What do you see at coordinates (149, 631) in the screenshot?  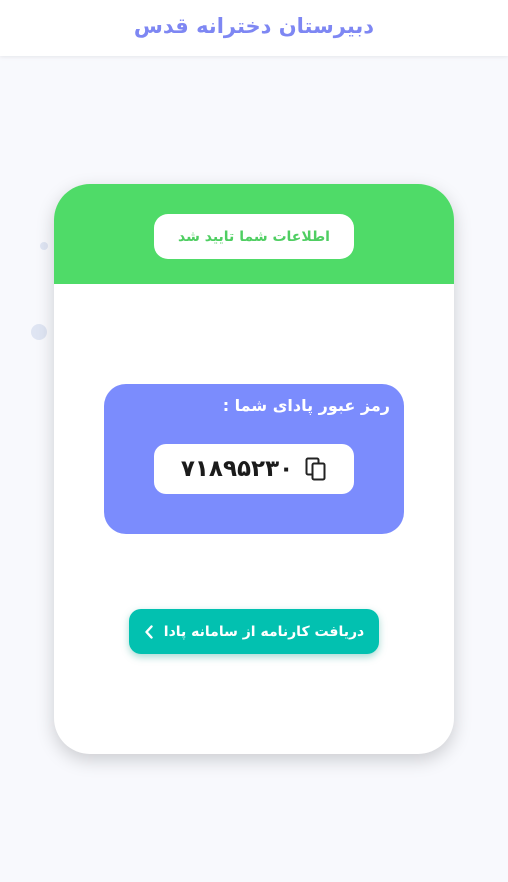 I see `chevron-left-icon` at bounding box center [149, 631].